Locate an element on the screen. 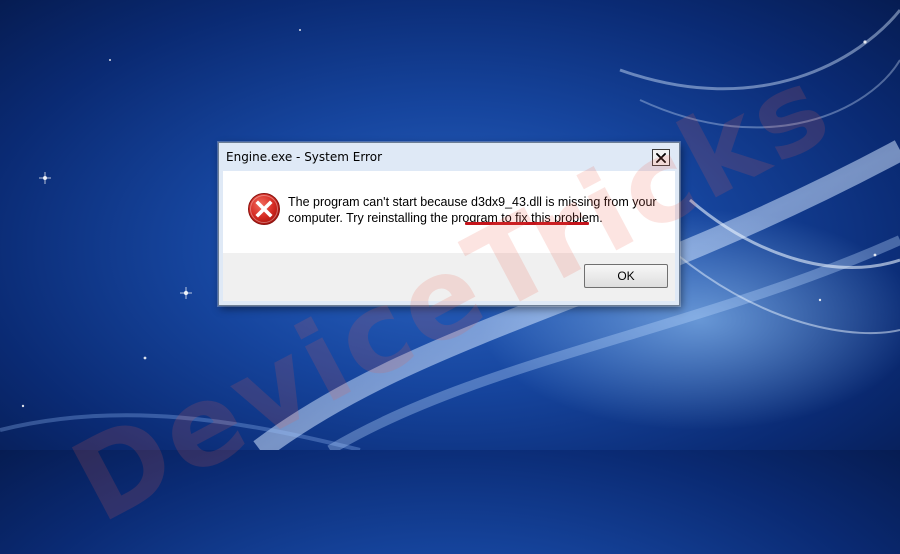 The image size is (900, 554). close-button is located at coordinates (661, 157).